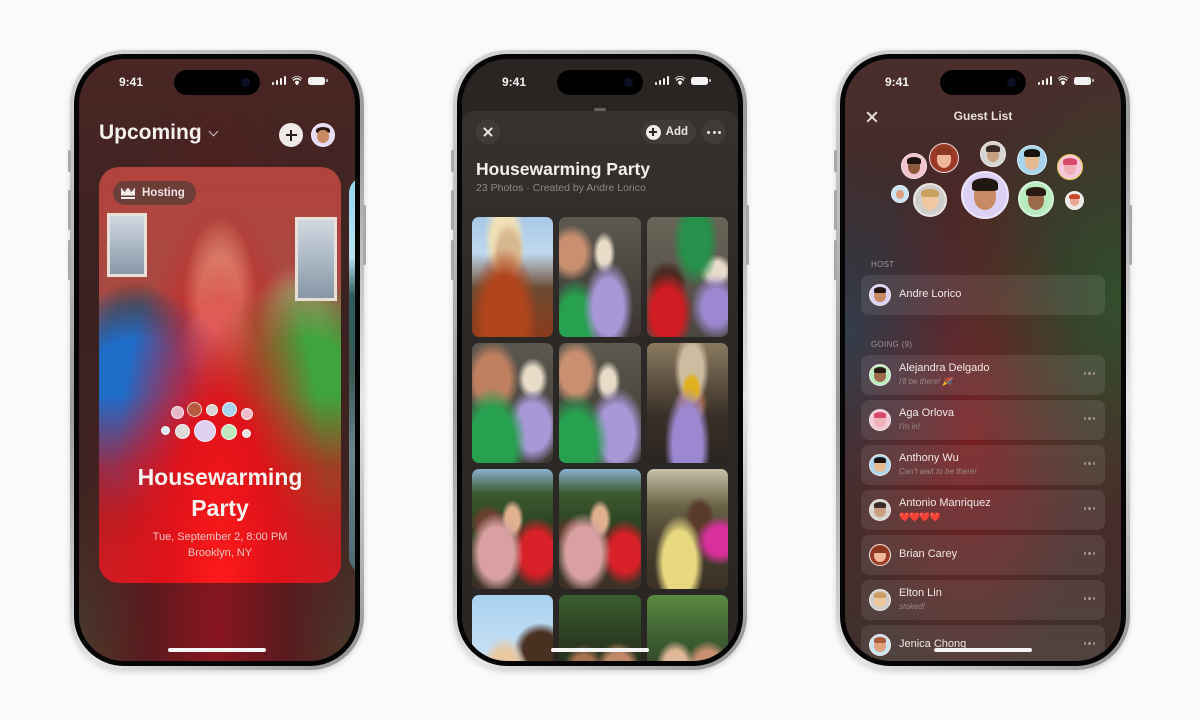 The height and width of the screenshot is (720, 1200). What do you see at coordinates (983, 555) in the screenshot?
I see `guest-row: Brian Carey` at bounding box center [983, 555].